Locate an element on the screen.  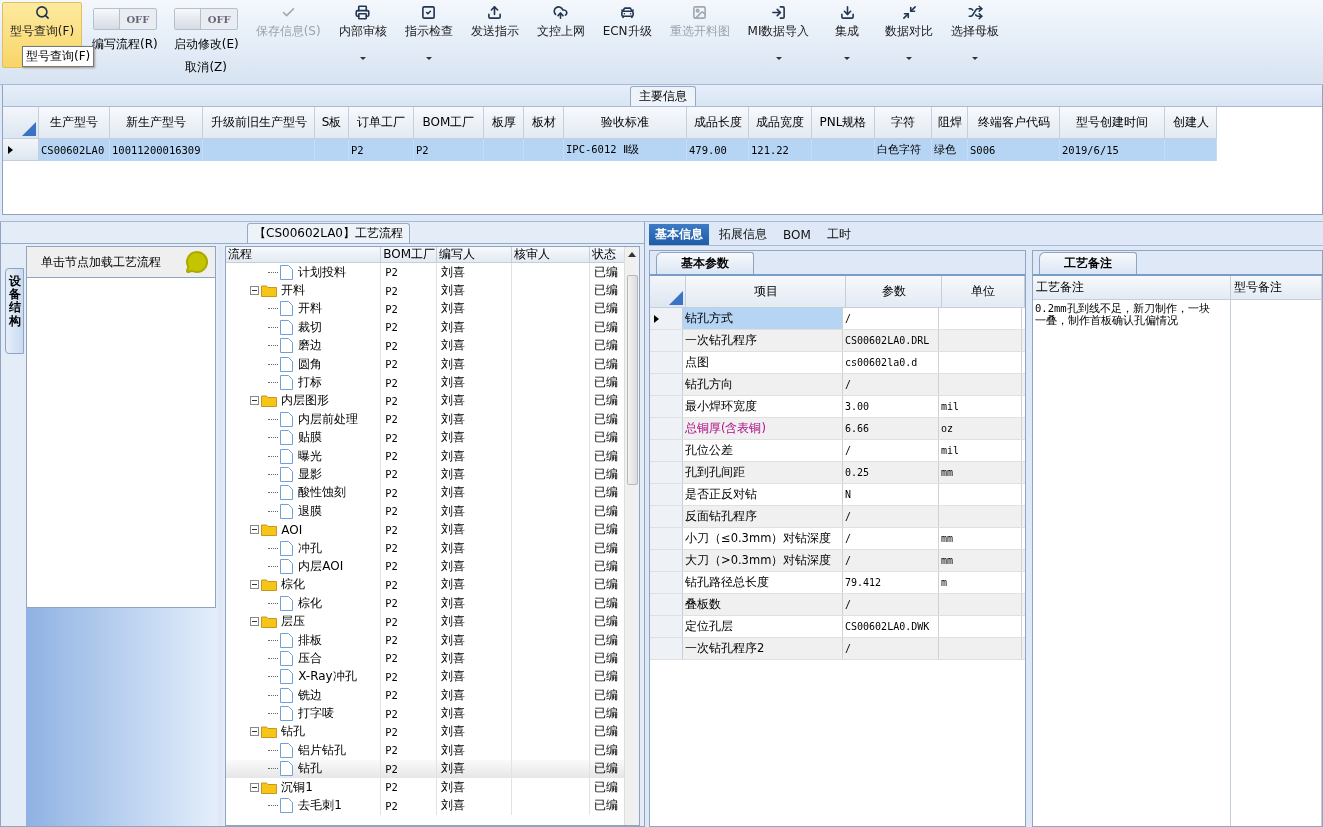
panel-tab: 基本参数 is located at coordinates (705, 263).